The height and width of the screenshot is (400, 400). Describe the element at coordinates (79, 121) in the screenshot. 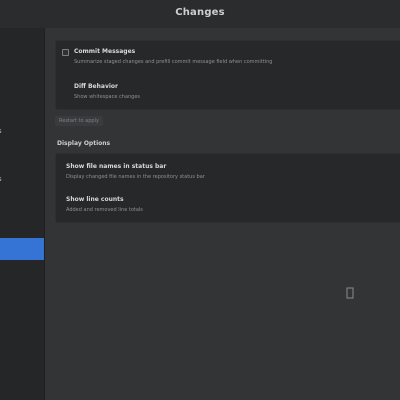

I see `restart-hint: Restart to apply` at that location.